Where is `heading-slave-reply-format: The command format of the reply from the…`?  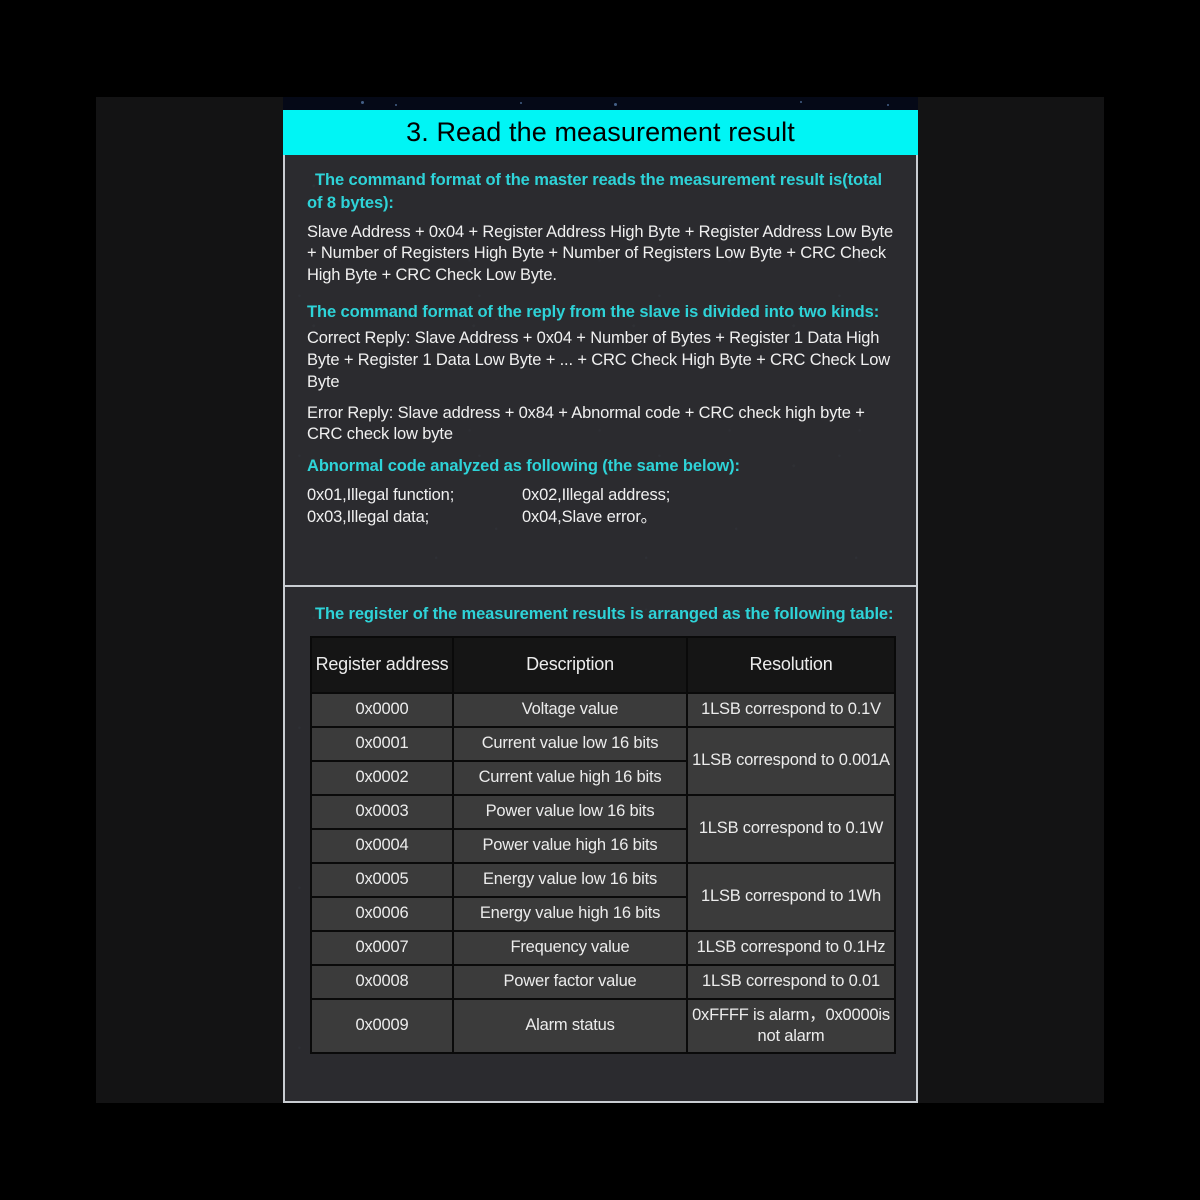
heading-slave-reply-format: The command format of the reply from the… is located at coordinates (593, 311).